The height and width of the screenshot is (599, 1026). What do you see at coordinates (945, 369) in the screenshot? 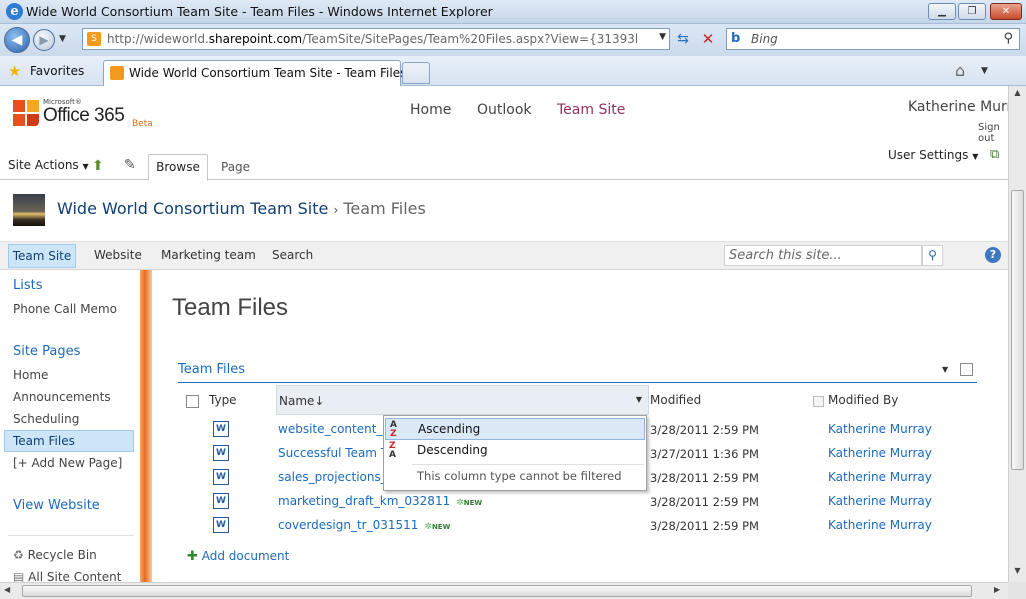
I see `webpart-menu-icon: ▼` at bounding box center [945, 369].